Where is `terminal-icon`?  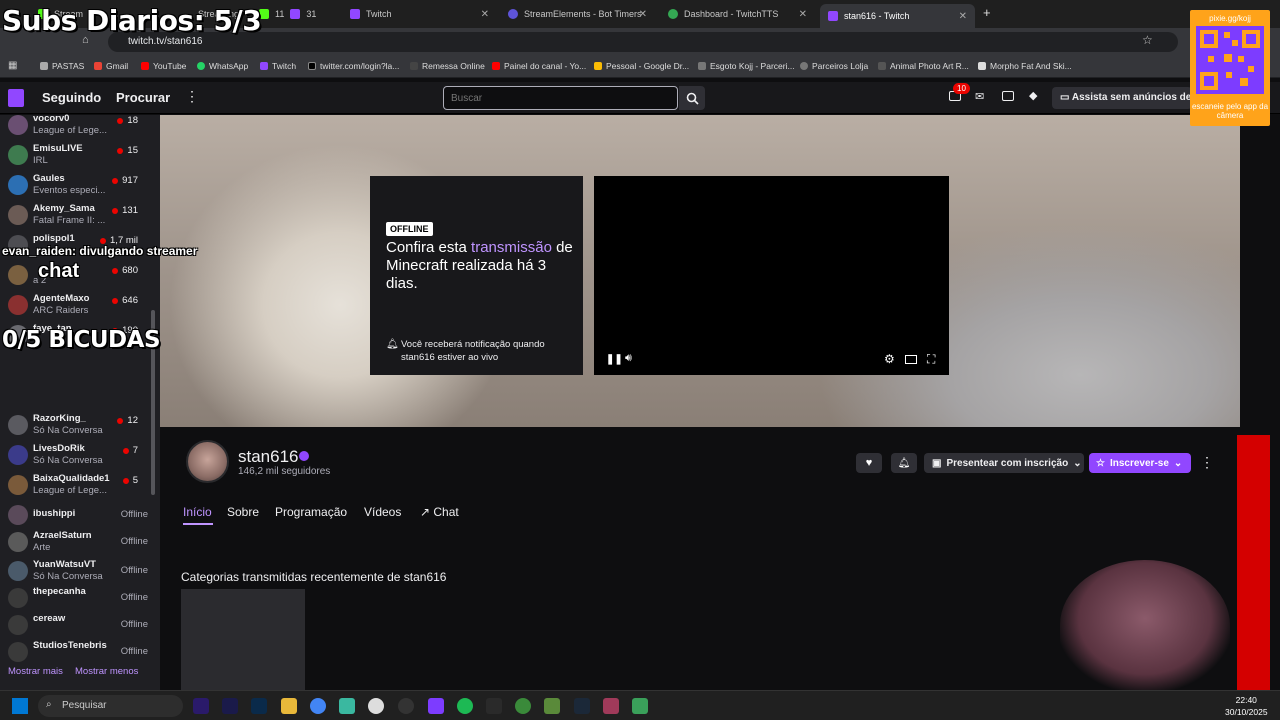
terminal-icon is located at coordinates (494, 706).